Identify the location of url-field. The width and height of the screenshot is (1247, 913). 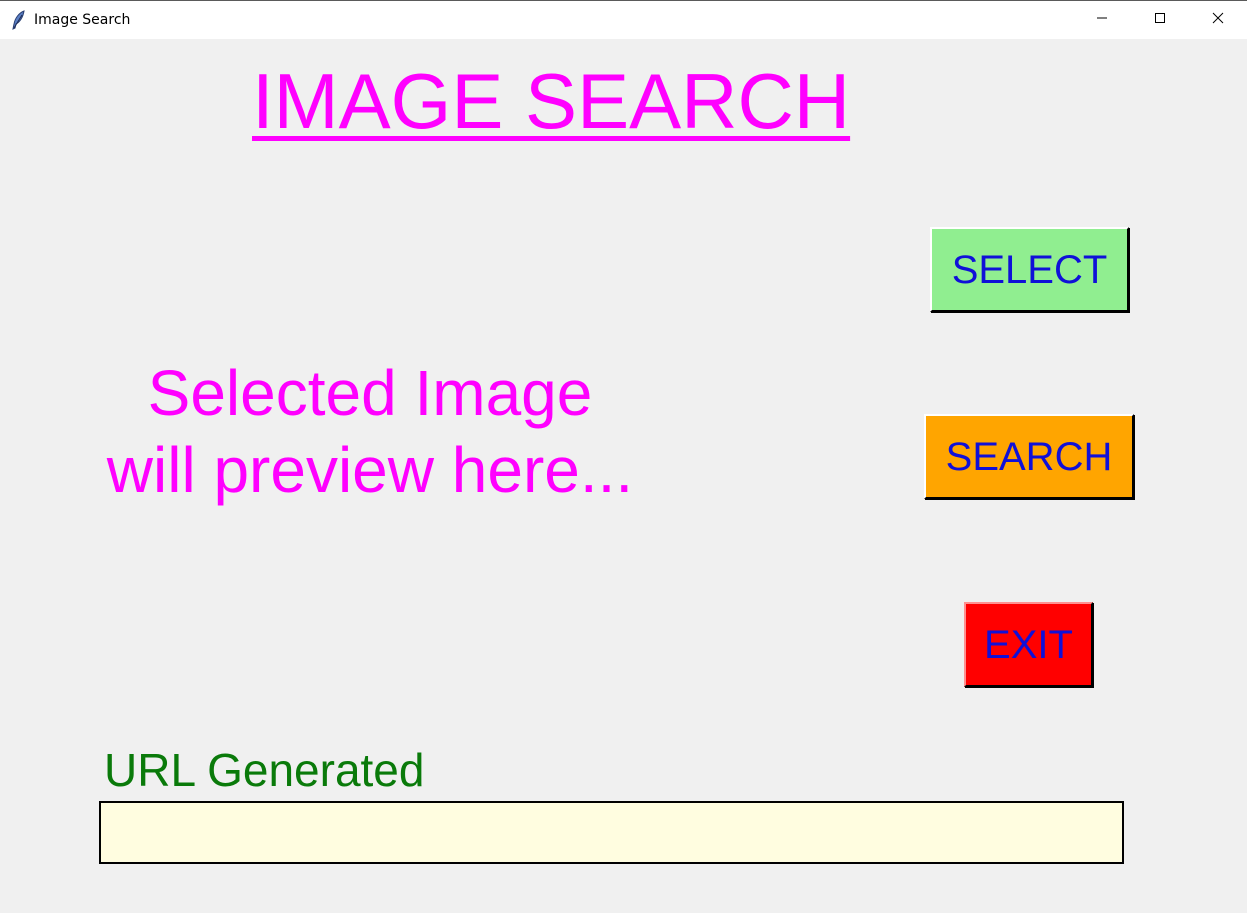
(611, 832).